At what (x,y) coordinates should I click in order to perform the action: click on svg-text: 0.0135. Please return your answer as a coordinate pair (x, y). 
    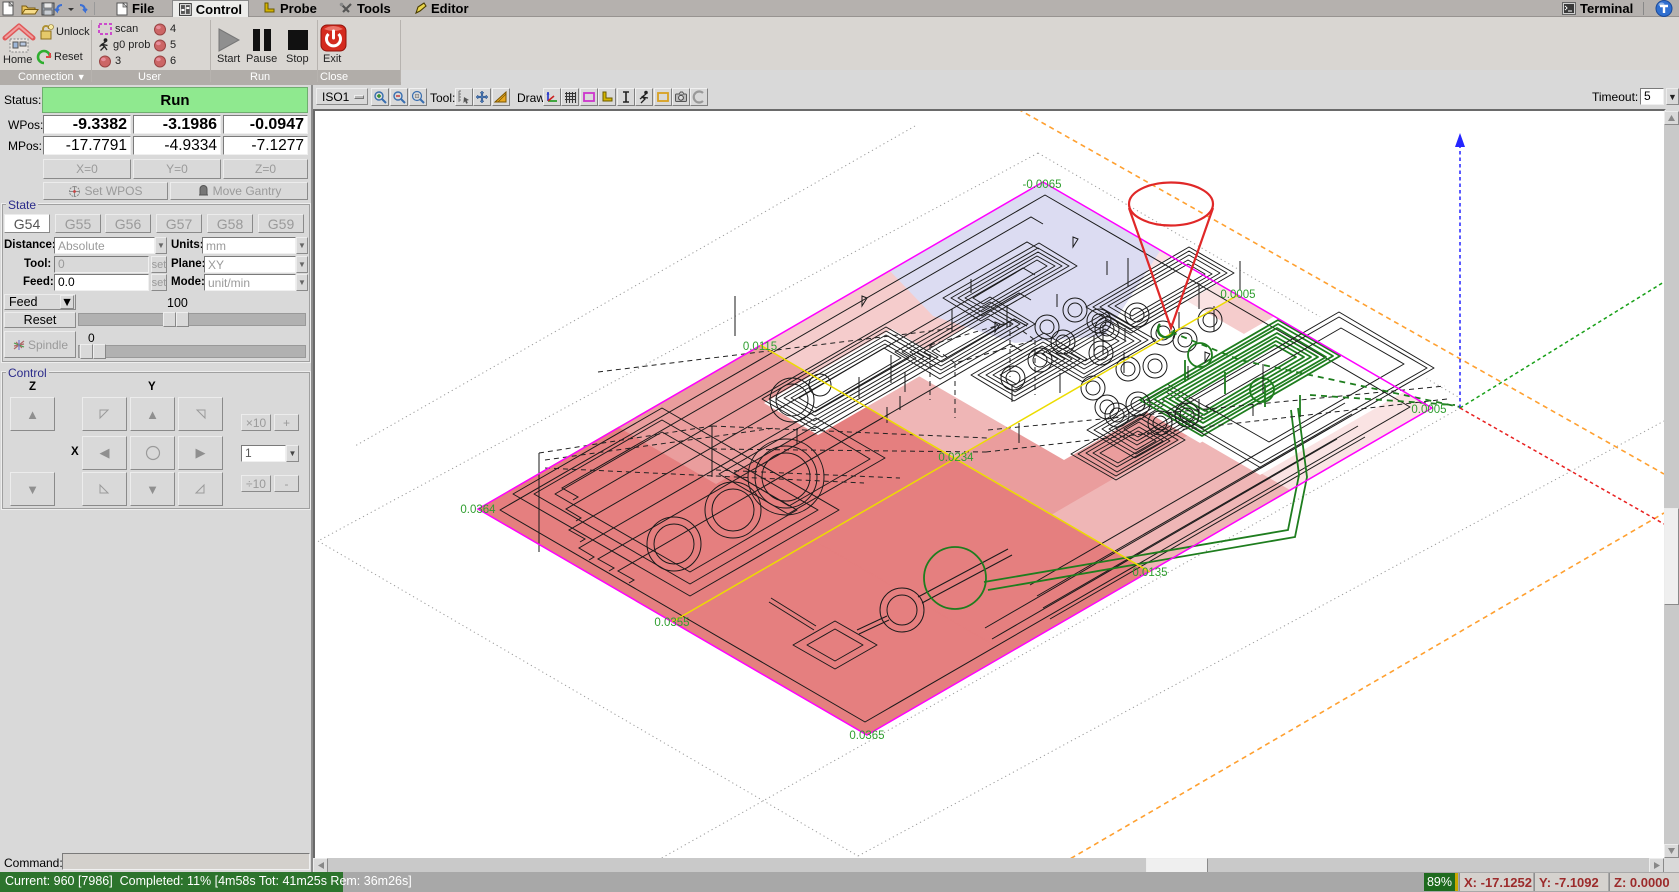
    Looking at the image, I should click on (1149, 573).